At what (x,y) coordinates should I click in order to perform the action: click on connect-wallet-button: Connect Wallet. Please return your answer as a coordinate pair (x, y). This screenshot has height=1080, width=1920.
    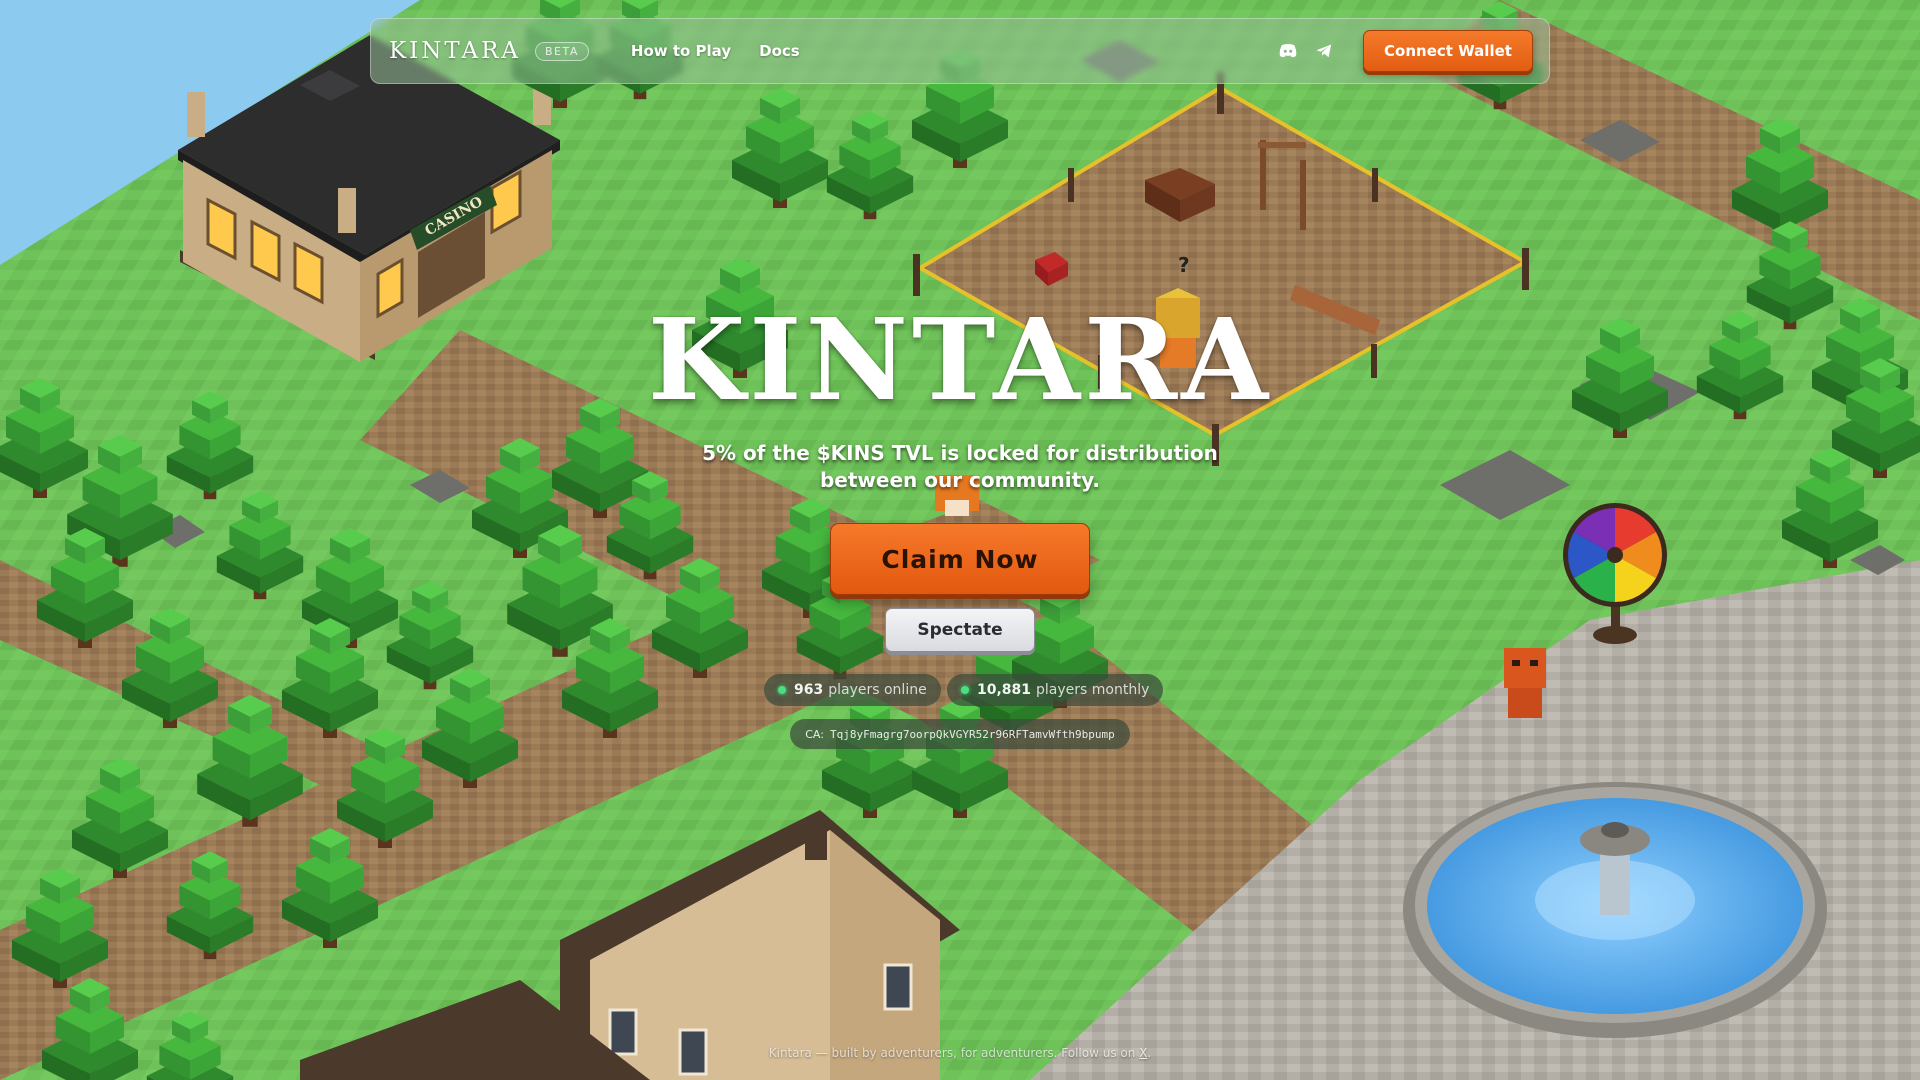
    Looking at the image, I should click on (1448, 51).